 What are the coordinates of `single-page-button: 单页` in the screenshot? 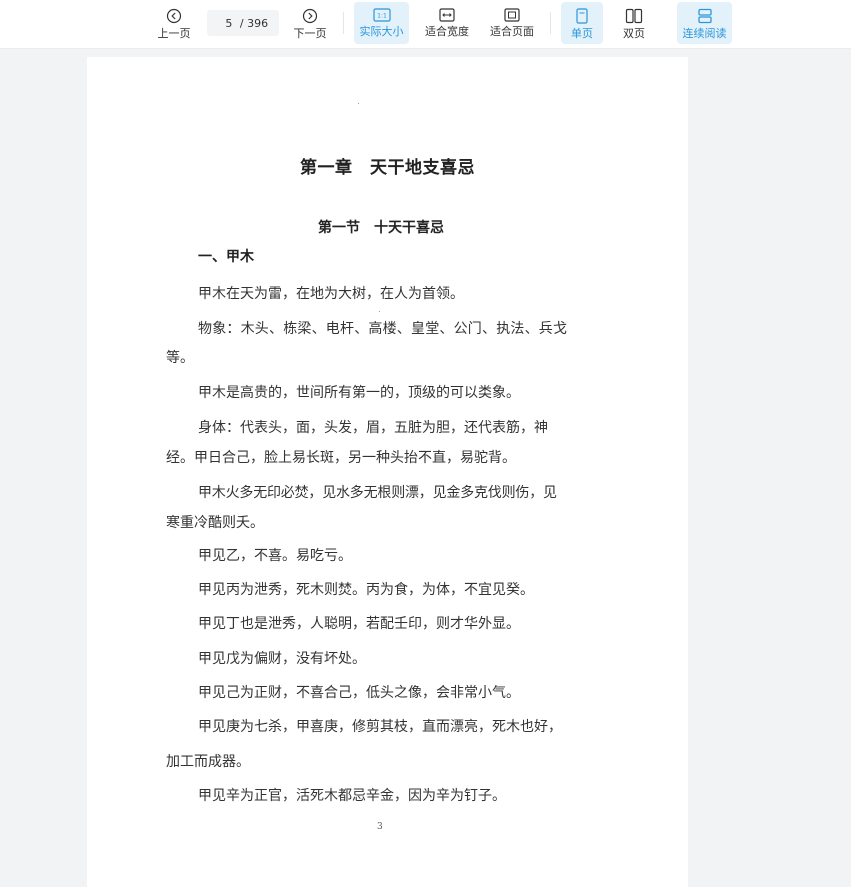 It's located at (582, 23).